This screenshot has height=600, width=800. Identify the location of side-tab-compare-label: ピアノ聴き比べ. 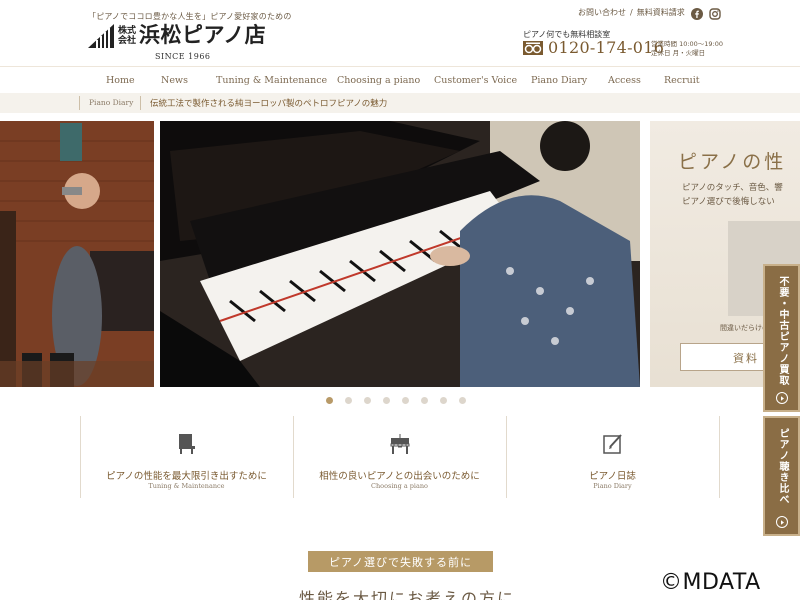
(782, 466).